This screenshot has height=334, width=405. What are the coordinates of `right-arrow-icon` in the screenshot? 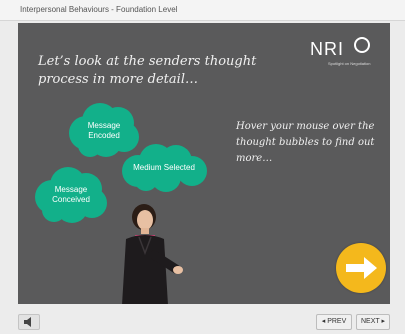 It's located at (361, 268).